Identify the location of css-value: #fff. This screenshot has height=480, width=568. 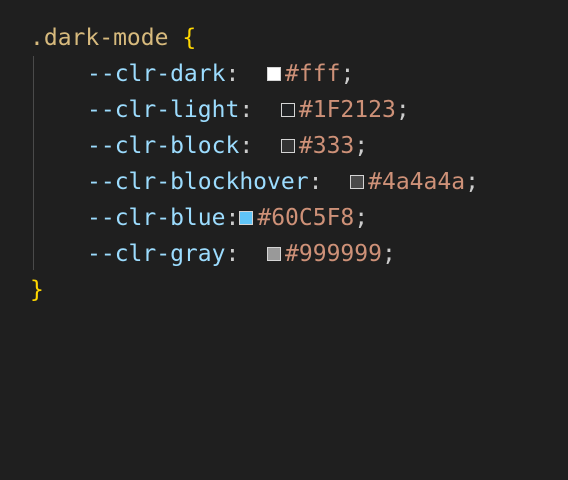
(313, 74).